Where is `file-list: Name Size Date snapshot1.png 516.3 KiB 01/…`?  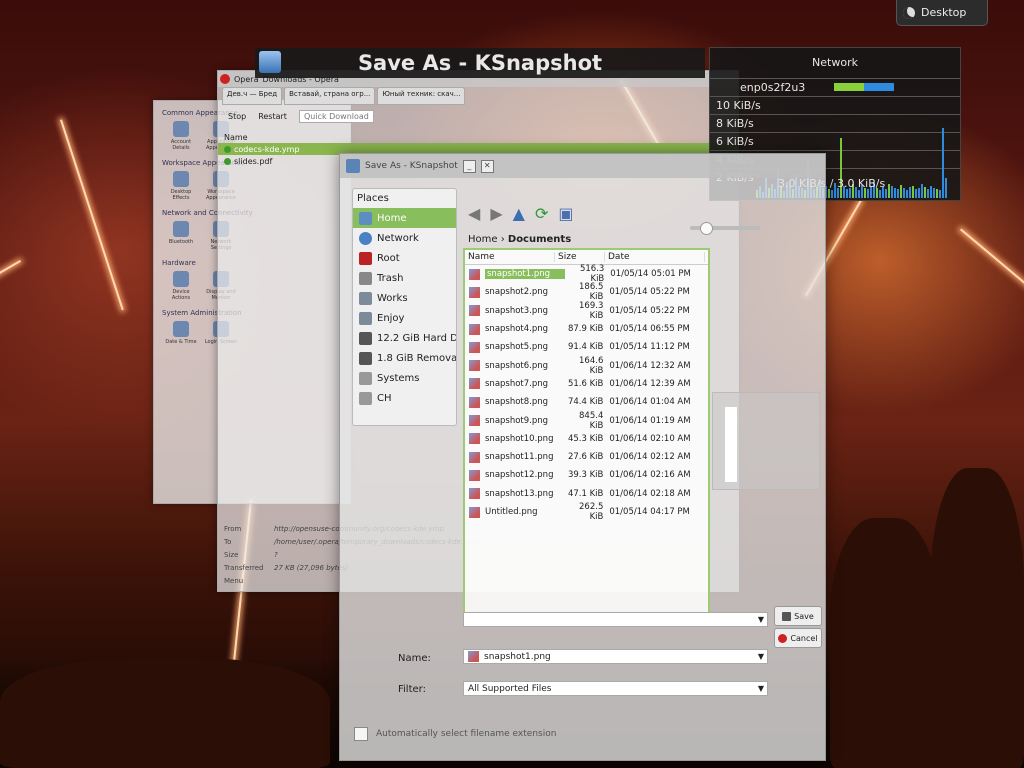 file-list: Name Size Date snapshot1.png 516.3 KiB 01/… is located at coordinates (586, 431).